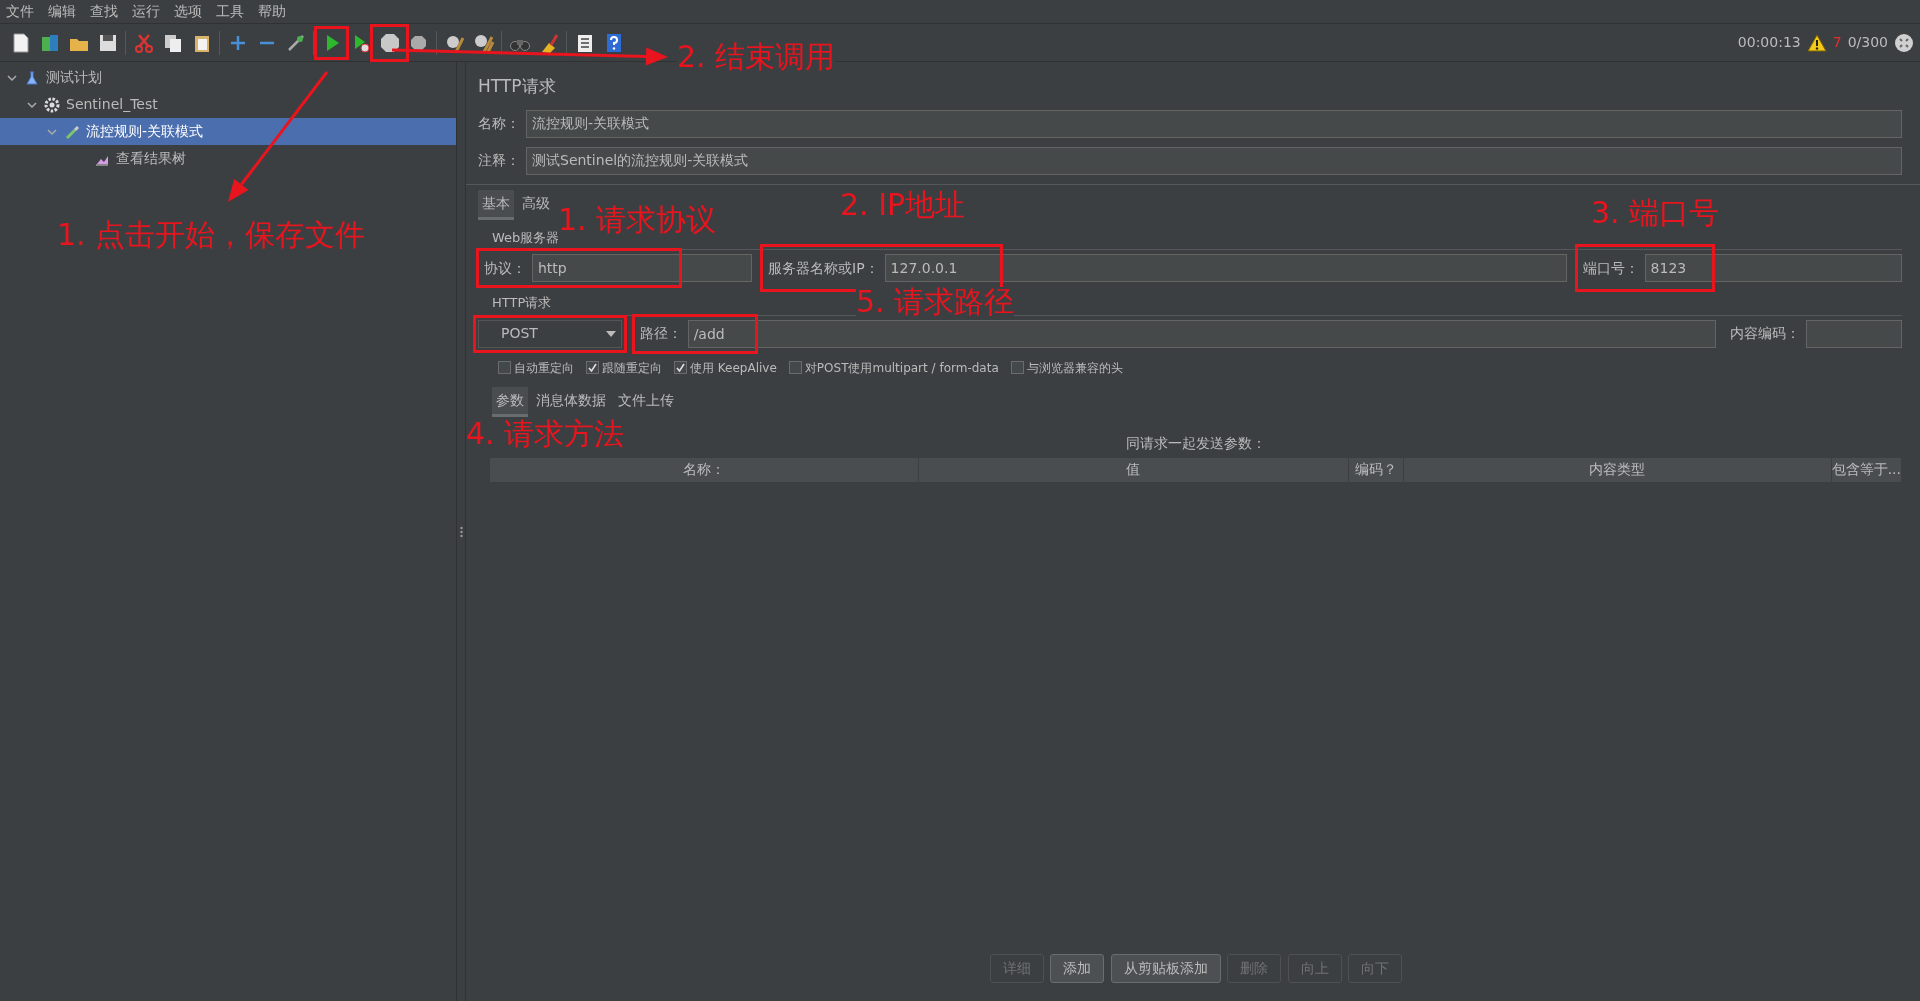 The image size is (1920, 1001). What do you see at coordinates (72, 131) in the screenshot?
I see `pipette-icon` at bounding box center [72, 131].